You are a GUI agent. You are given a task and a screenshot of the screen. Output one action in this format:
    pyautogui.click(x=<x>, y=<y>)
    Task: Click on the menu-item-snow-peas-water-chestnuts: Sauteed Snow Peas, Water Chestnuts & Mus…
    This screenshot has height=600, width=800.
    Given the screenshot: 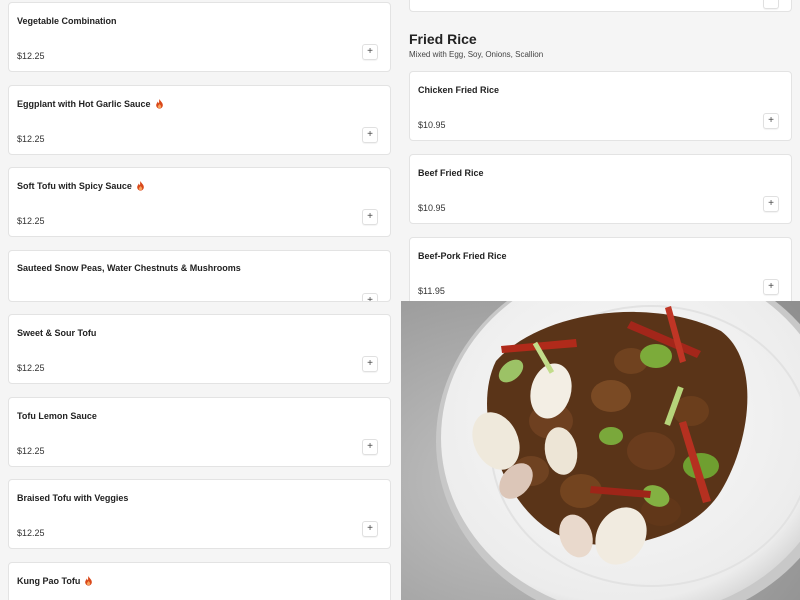 What is the action you would take?
    pyautogui.click(x=199, y=276)
    